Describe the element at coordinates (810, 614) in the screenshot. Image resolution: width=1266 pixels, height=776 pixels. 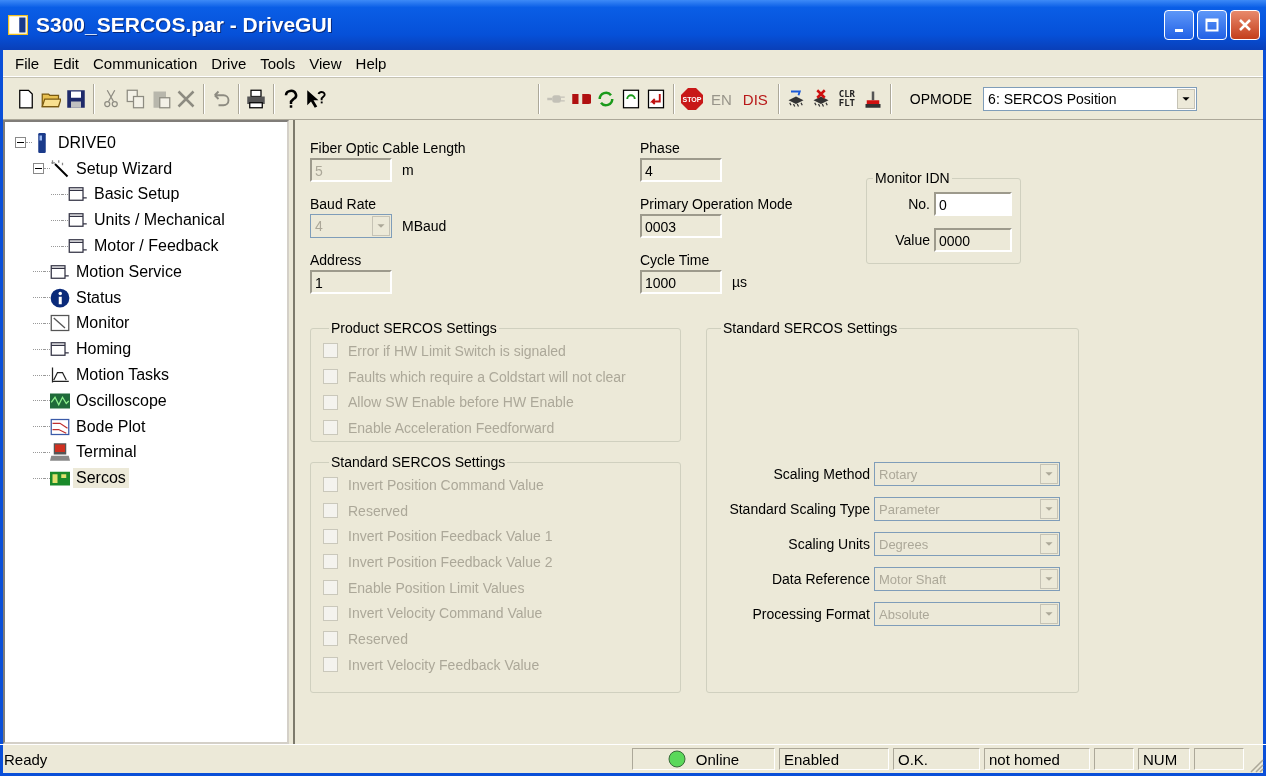
I see `field-label: Processing Format` at that location.